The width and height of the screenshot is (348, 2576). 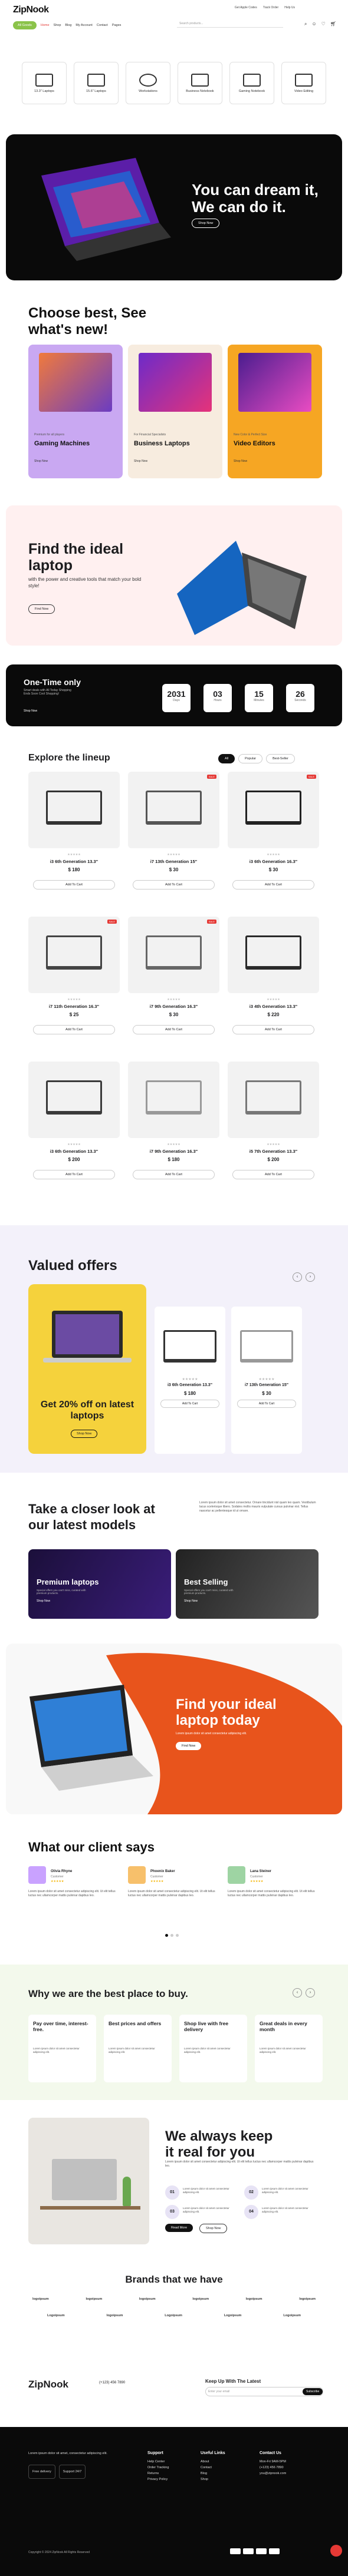 I want to click on filter-tab: Popular, so click(x=251, y=758).